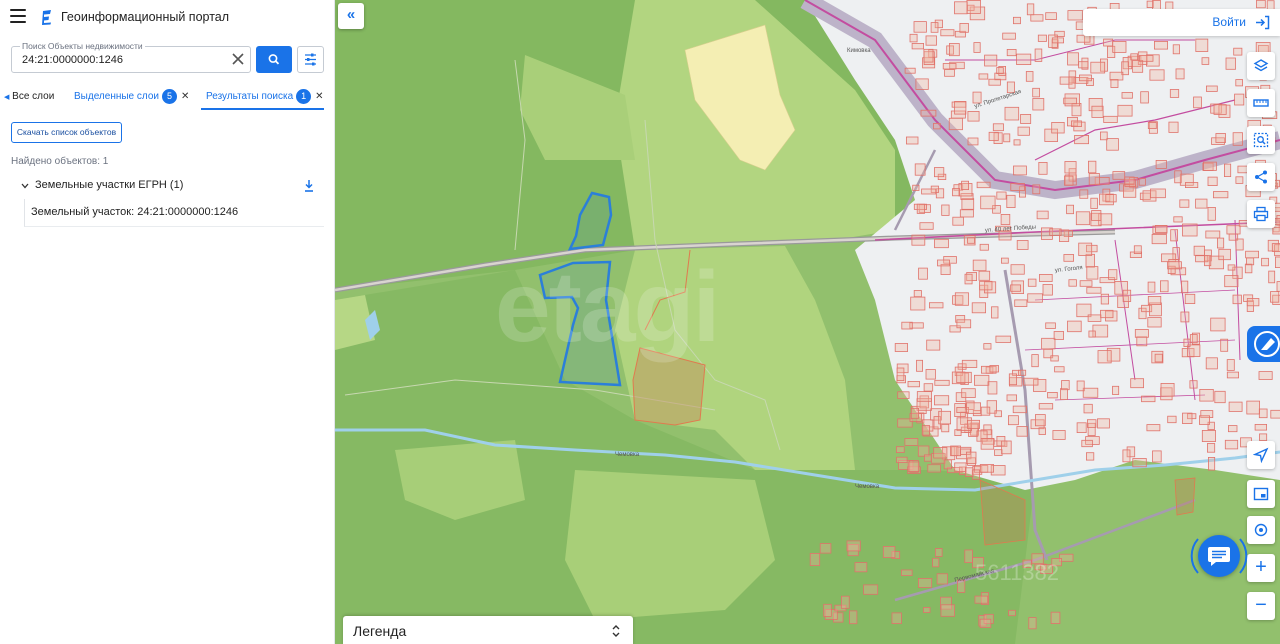 Image resolution: width=1280 pixels, height=644 pixels. I want to click on print-button, so click(1261, 214).